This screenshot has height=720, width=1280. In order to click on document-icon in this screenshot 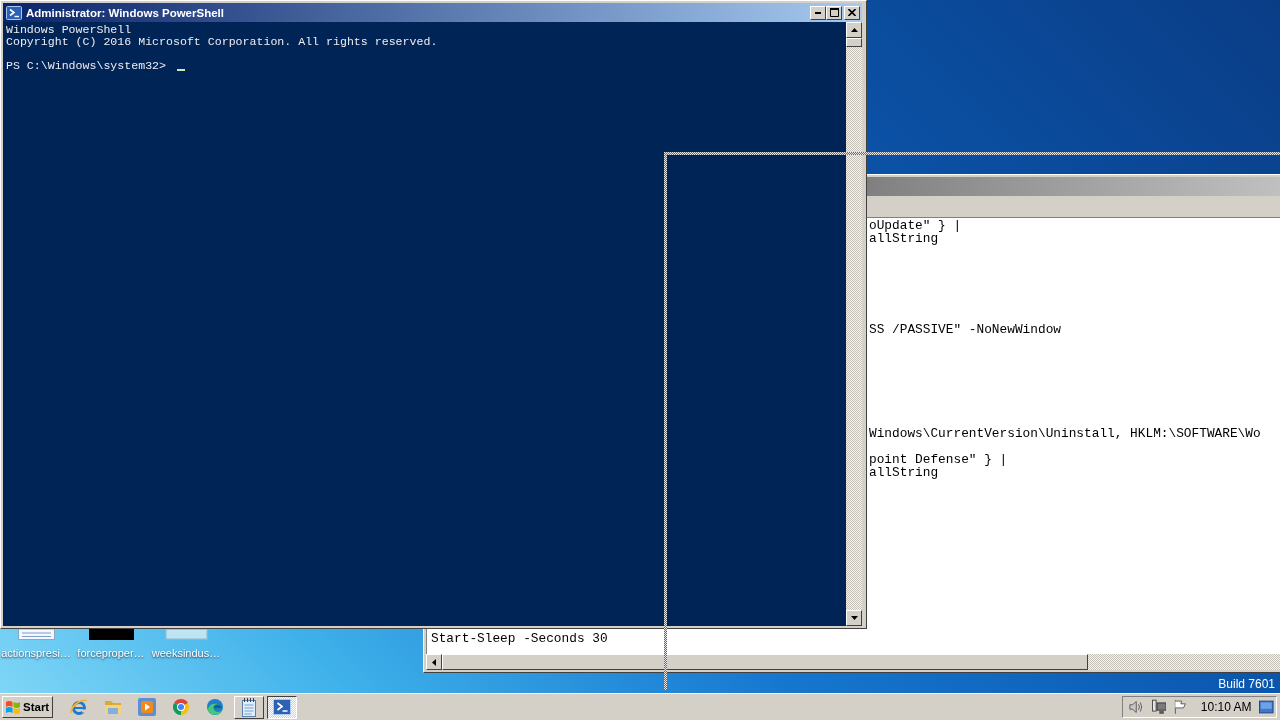, I will do `click(36, 634)`.